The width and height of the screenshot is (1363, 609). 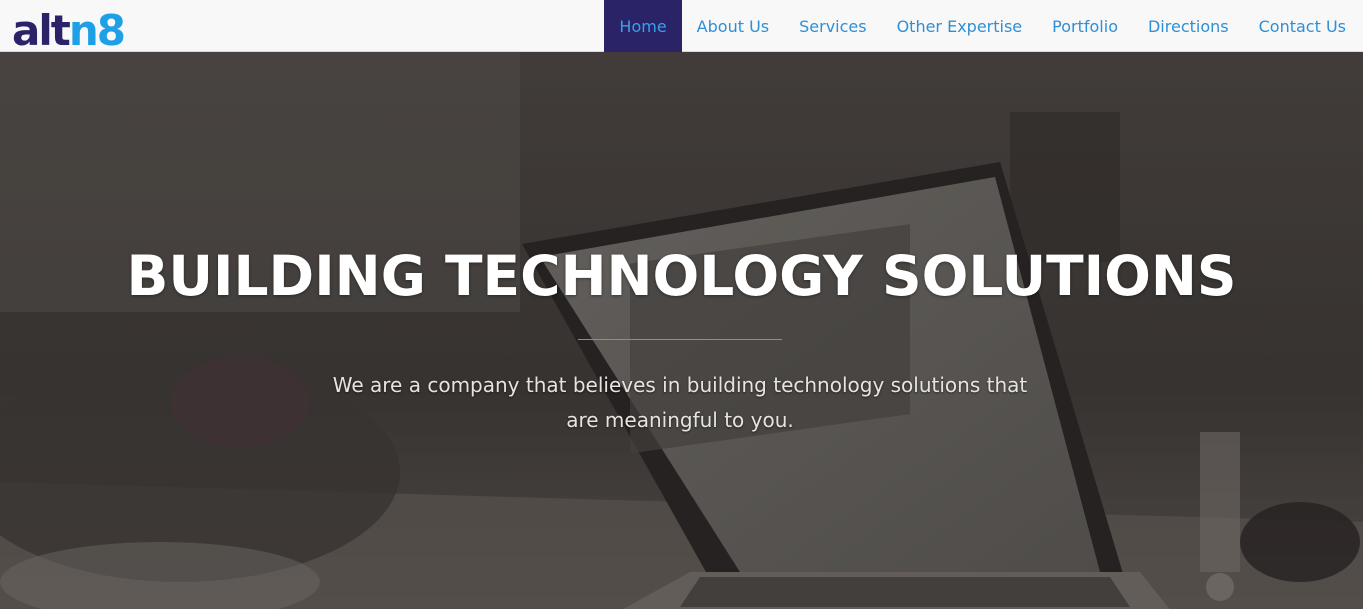 What do you see at coordinates (1188, 26) in the screenshot?
I see `nav-directions: Directions` at bounding box center [1188, 26].